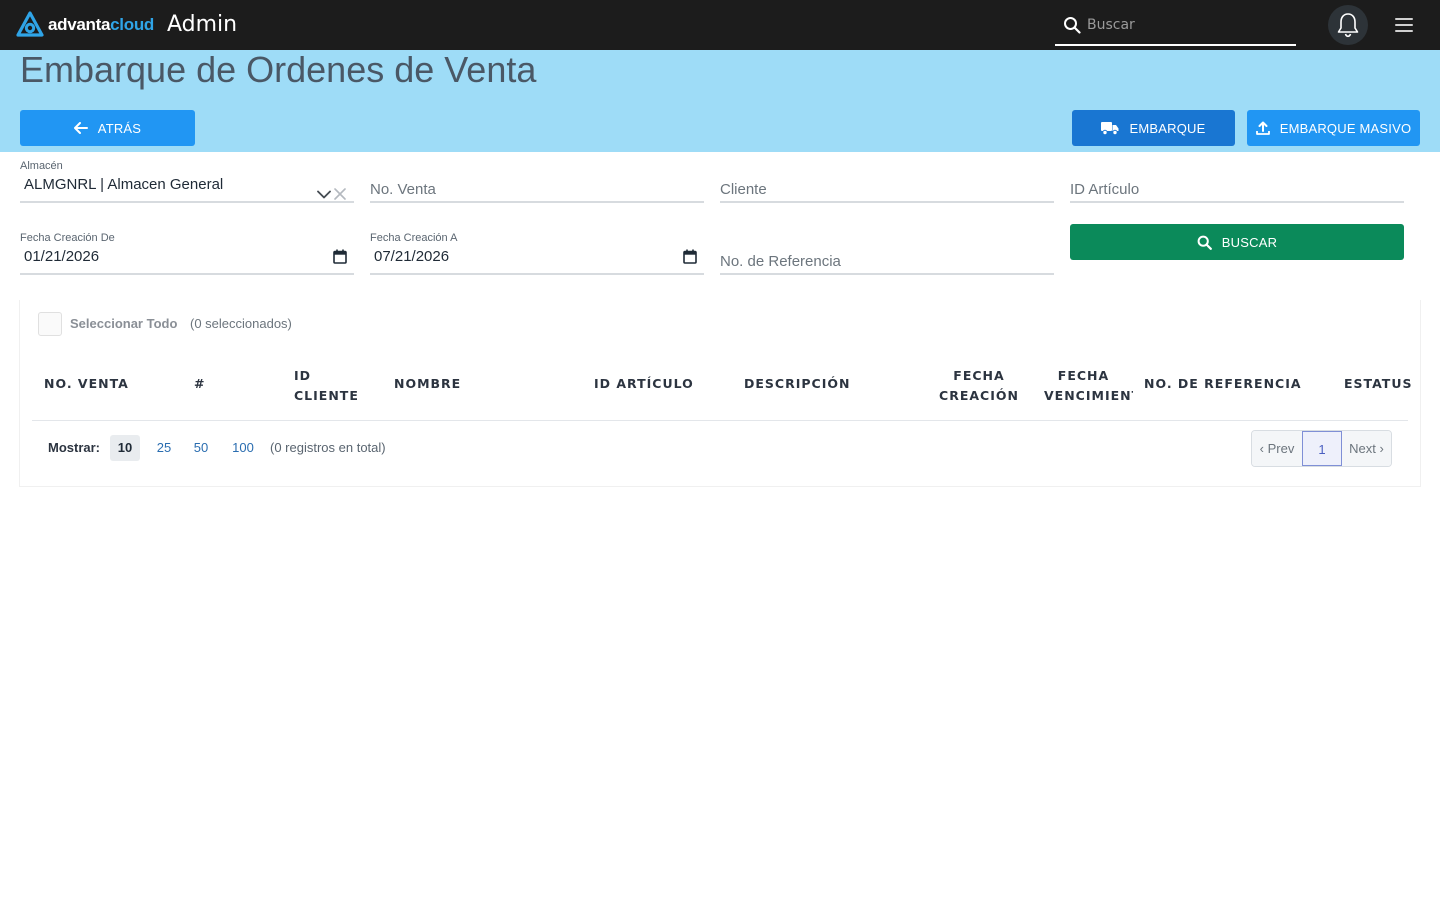 The height and width of the screenshot is (900, 1440). I want to click on id-articulo-placeholder: ID Artículo, so click(1105, 189).